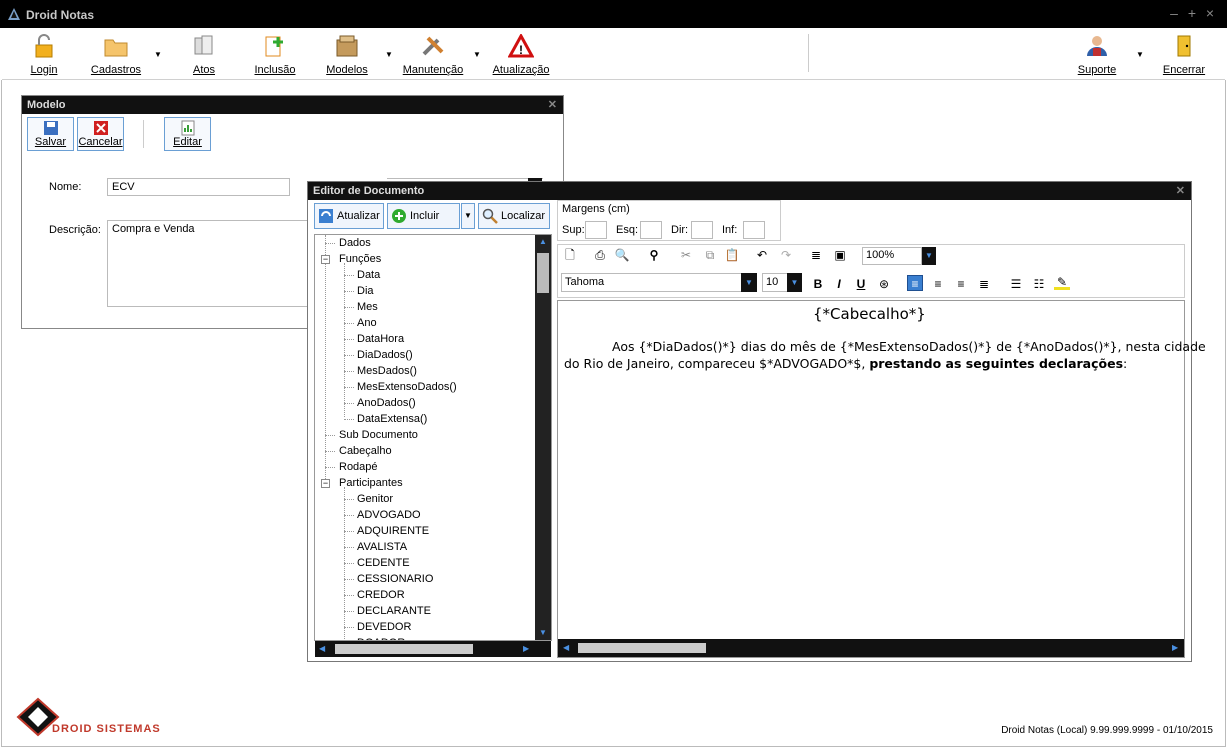  What do you see at coordinates (749, 282) in the screenshot?
I see `font-name-dropdown-icon: ▼` at bounding box center [749, 282].